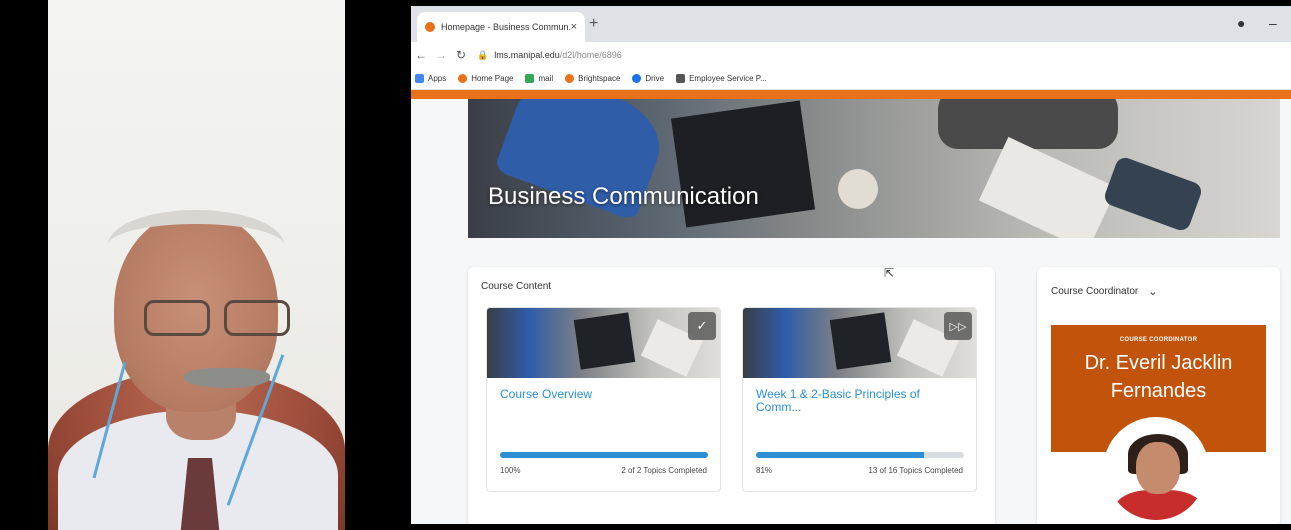  I want to click on progress-percent: 81%, so click(764, 470).